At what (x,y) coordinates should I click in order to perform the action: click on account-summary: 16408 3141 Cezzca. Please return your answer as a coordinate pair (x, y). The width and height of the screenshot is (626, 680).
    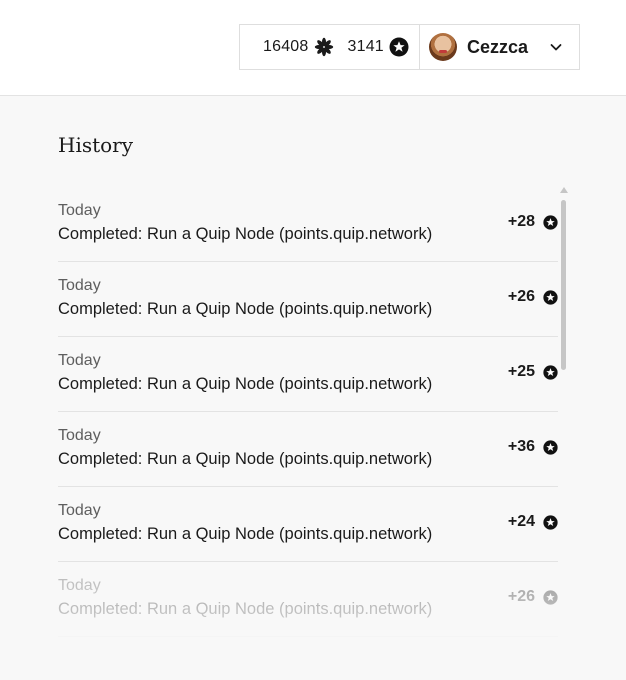
    Looking at the image, I should click on (409, 47).